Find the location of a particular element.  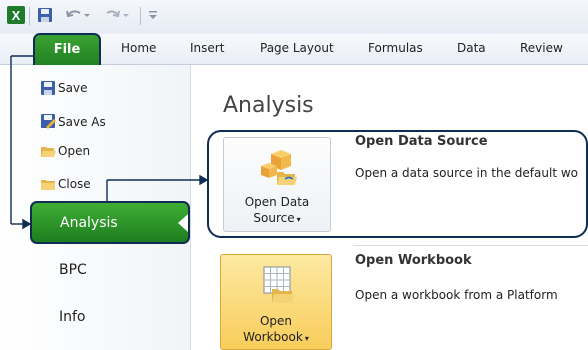

button-label: Workbook ▾ is located at coordinates (276, 337).